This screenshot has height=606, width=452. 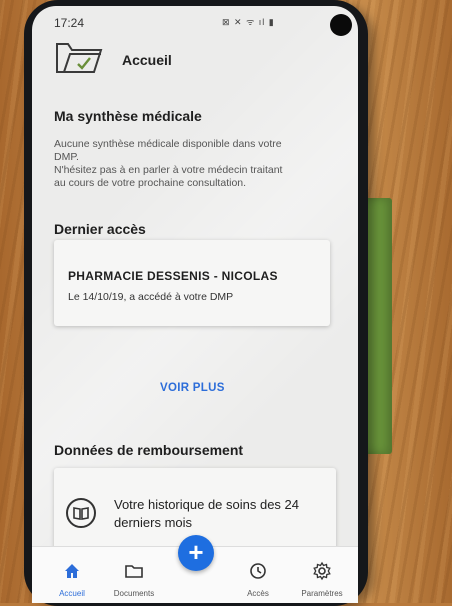 I want to click on nav-item-parametres: Paramètres, so click(x=322, y=575).